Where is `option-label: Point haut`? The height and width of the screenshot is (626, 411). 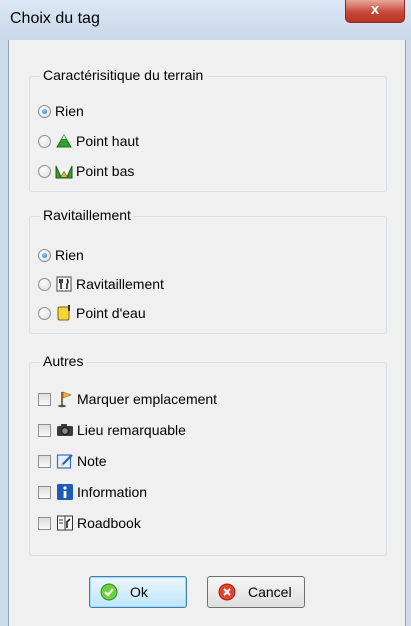
option-label: Point haut is located at coordinates (108, 141).